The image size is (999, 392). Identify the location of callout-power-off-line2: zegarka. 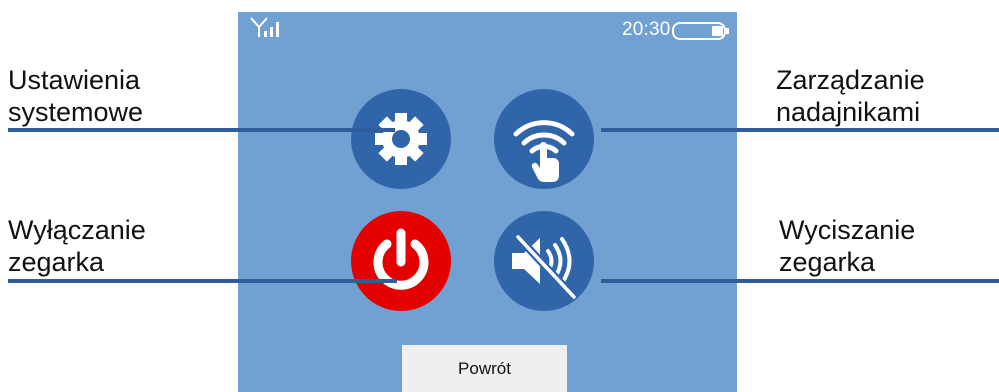
(56, 262).